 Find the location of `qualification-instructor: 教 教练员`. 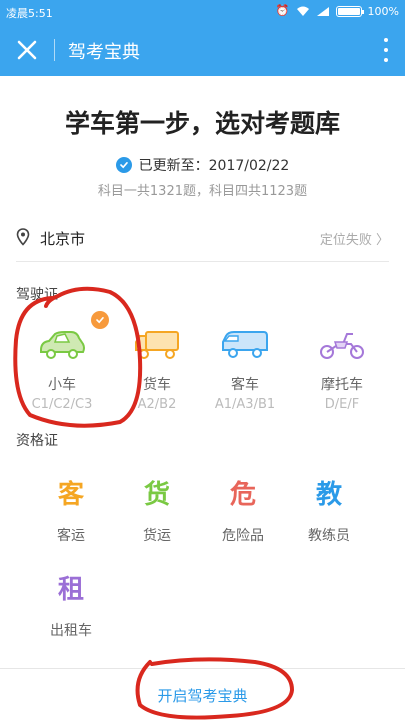

qualification-instructor: 教 教练员 is located at coordinates (329, 509).